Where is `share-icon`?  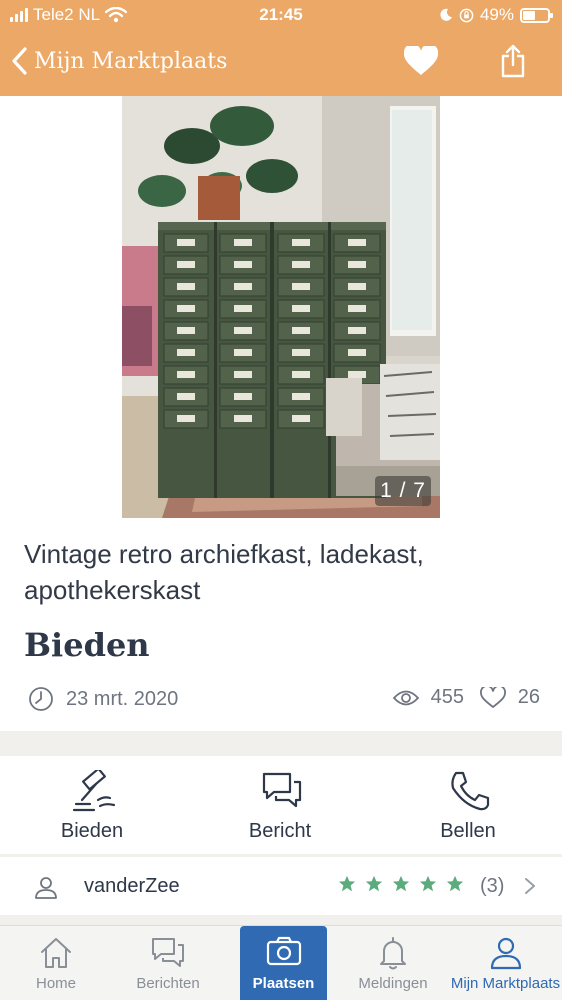 share-icon is located at coordinates (513, 61).